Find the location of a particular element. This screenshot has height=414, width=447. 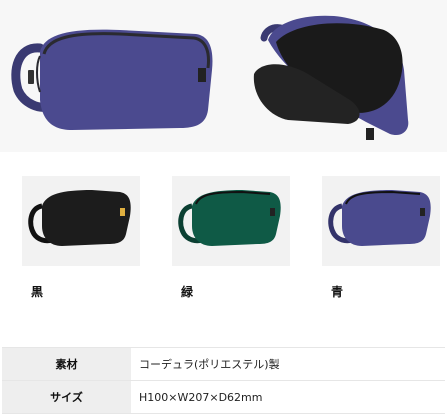

spec-value-size: H100×W207×D62mm is located at coordinates (288, 397).